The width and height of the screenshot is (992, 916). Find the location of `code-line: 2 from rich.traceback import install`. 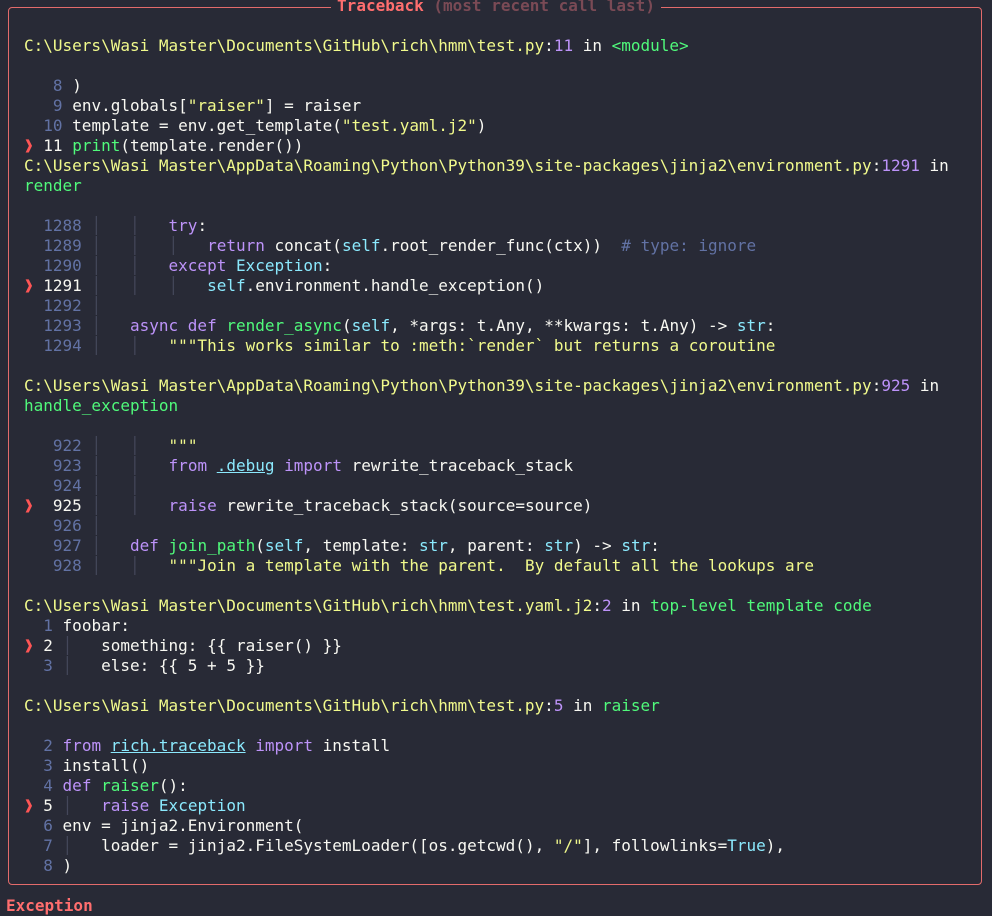

code-line: 2 from rich.traceback import install is located at coordinates (217, 745).